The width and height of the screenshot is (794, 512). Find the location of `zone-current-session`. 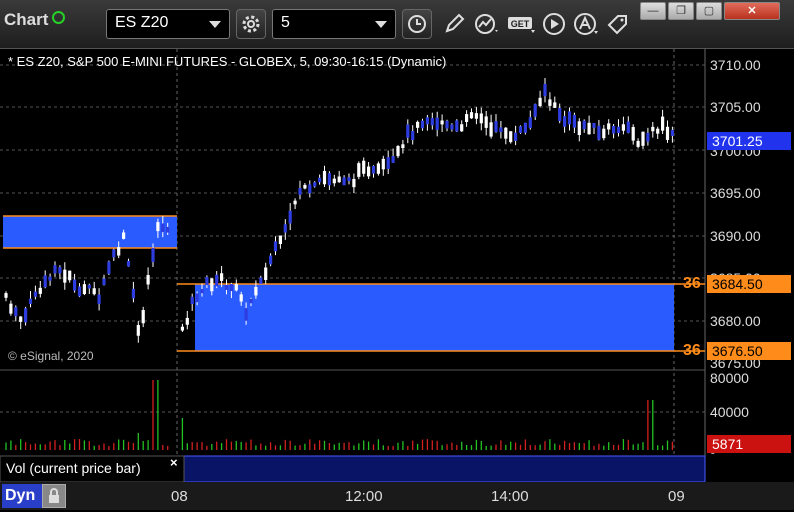

zone-current-session is located at coordinates (434, 317).